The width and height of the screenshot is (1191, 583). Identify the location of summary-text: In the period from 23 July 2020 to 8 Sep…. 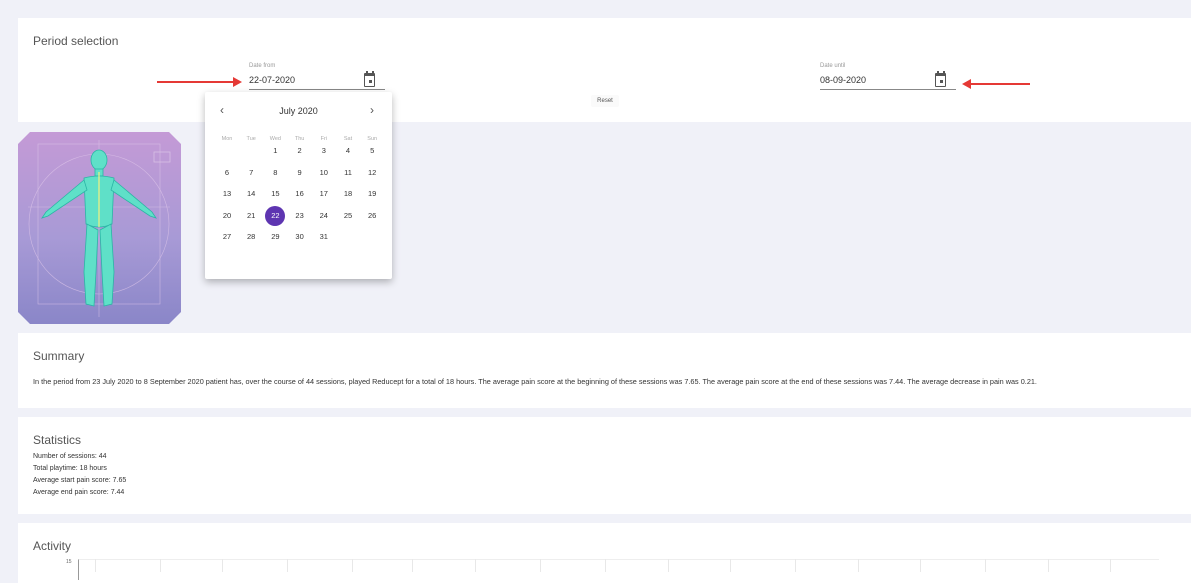
(535, 381).